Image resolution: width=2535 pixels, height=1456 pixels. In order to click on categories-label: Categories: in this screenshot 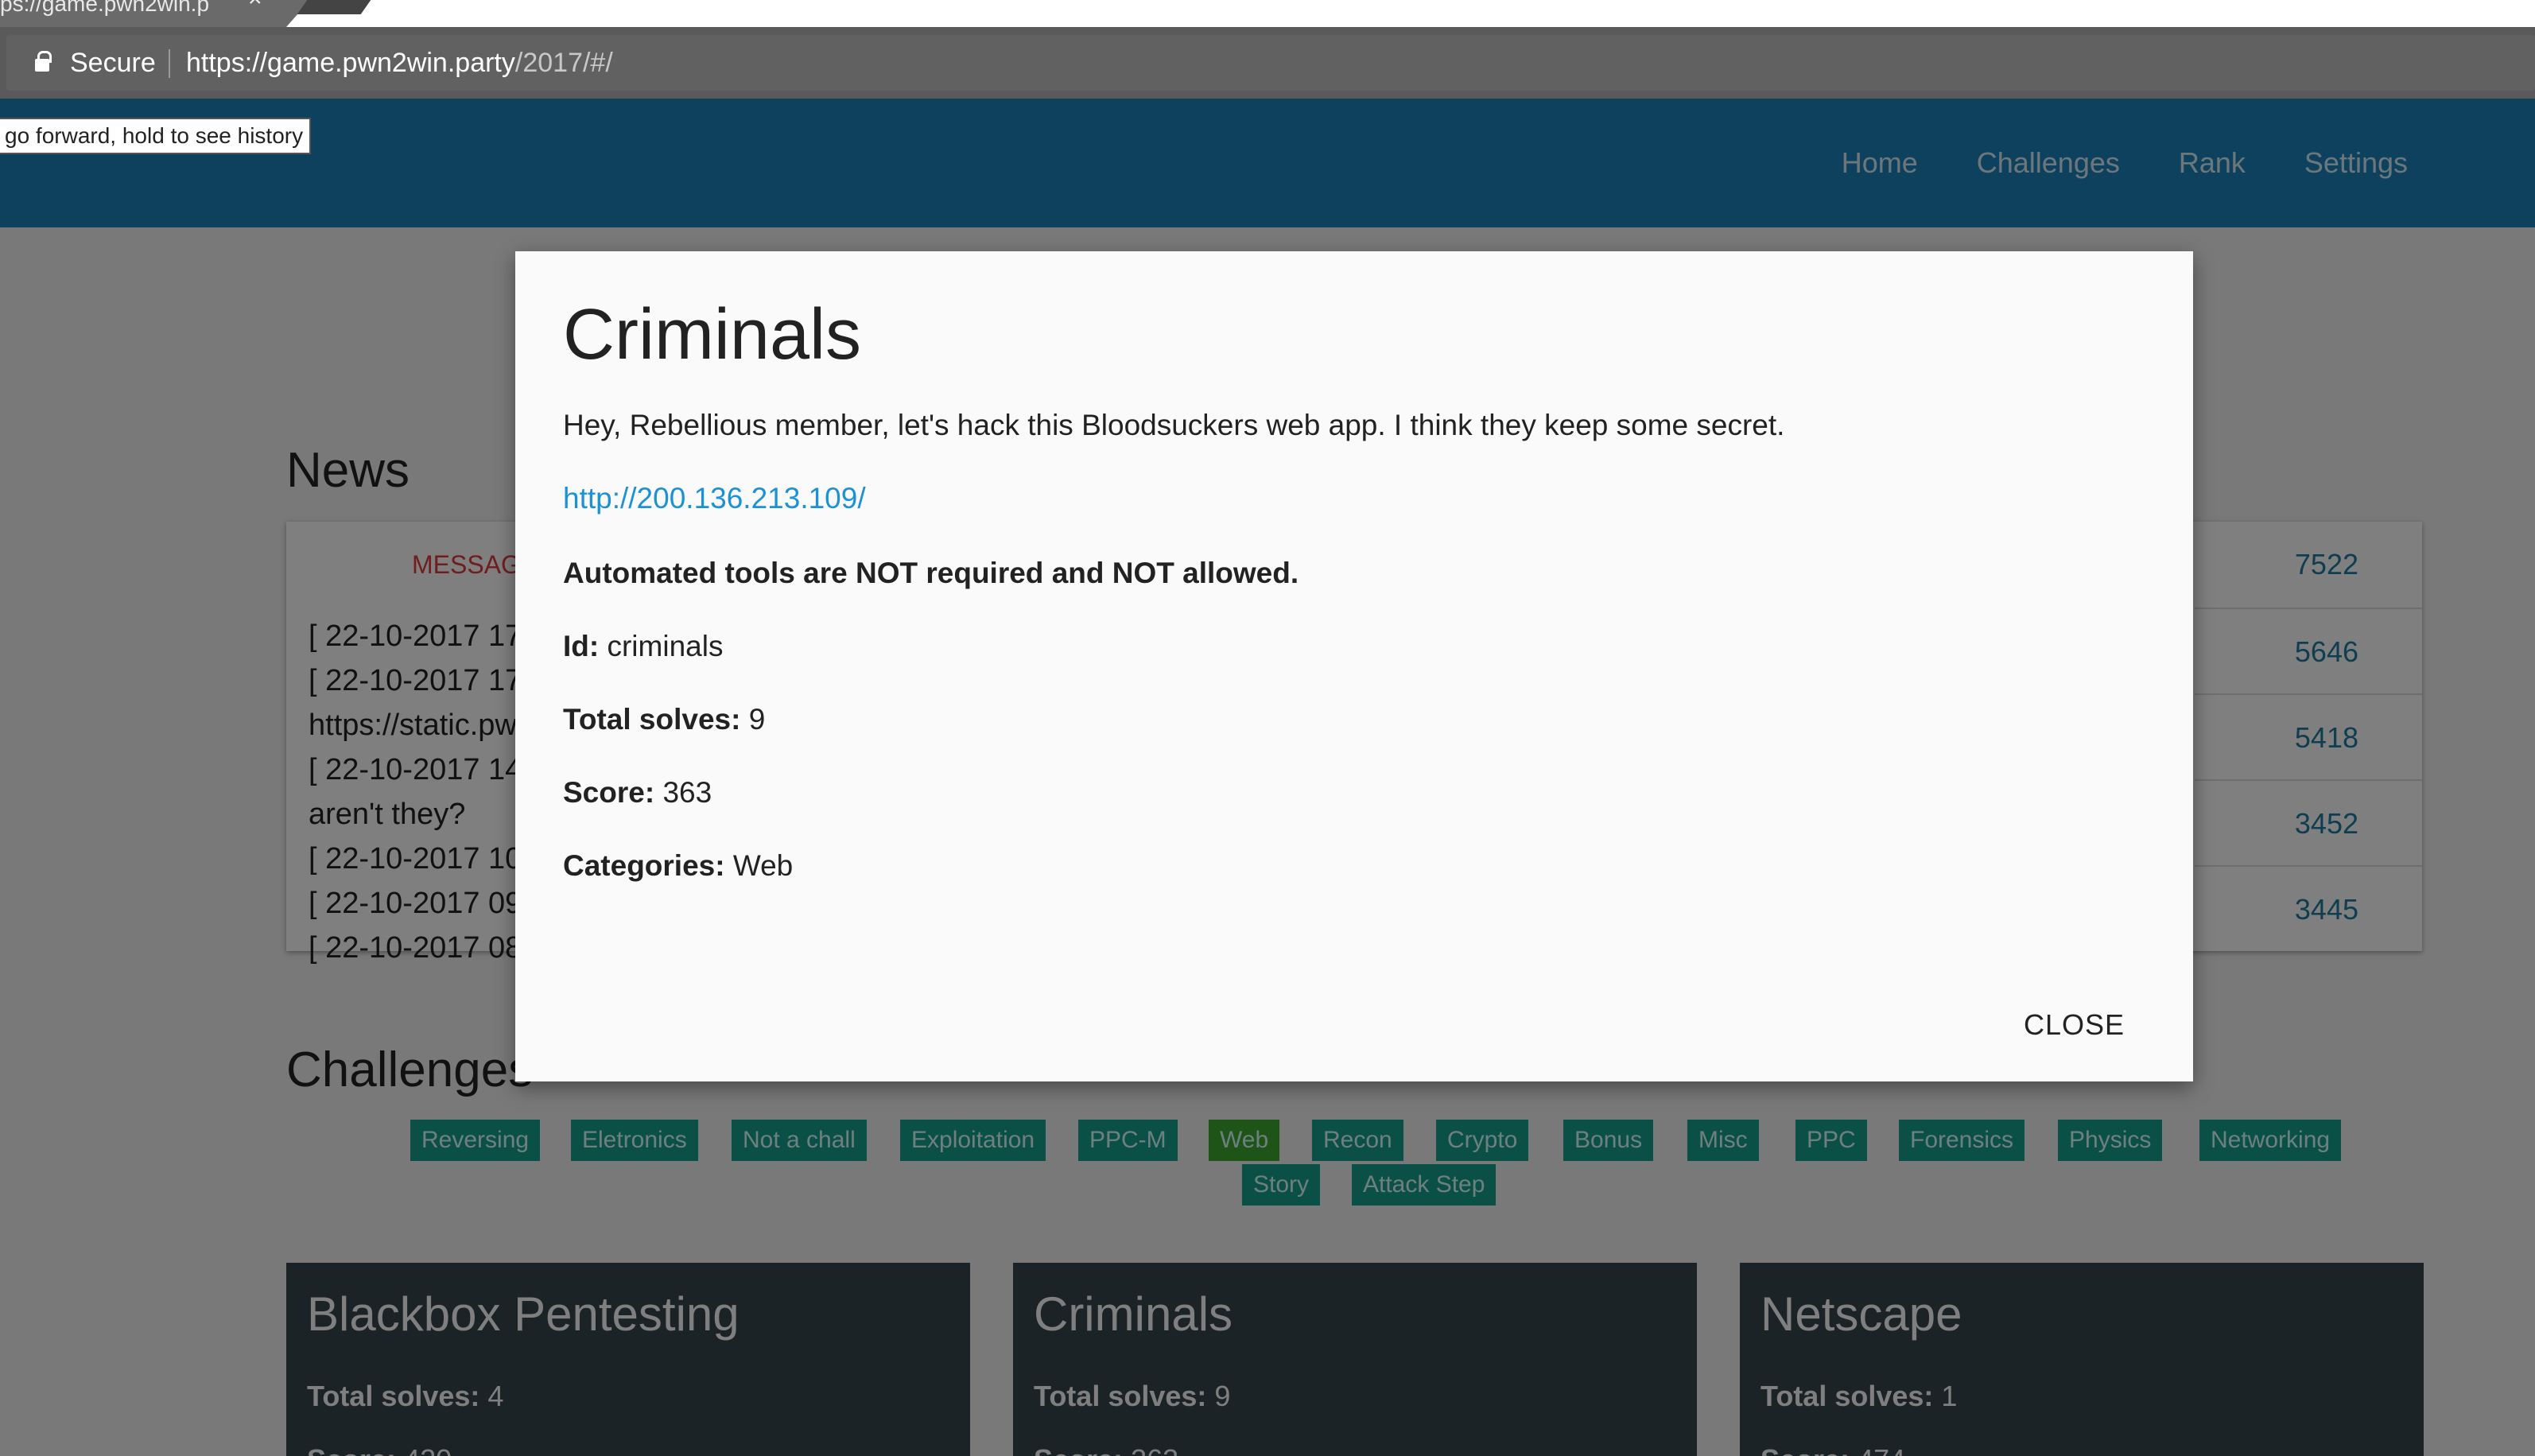, I will do `click(644, 865)`.